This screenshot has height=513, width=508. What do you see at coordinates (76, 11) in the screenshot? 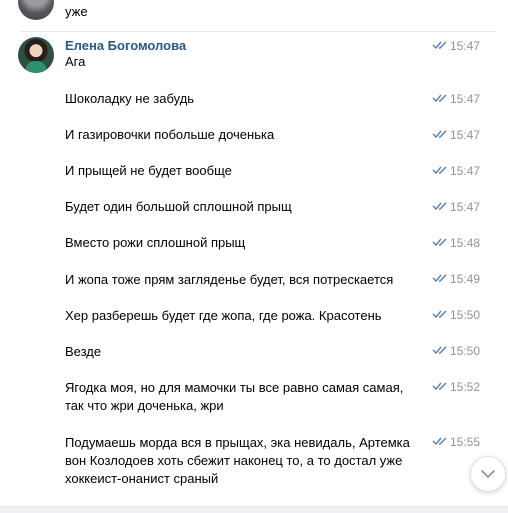
I see `message-text: уже` at bounding box center [76, 11].